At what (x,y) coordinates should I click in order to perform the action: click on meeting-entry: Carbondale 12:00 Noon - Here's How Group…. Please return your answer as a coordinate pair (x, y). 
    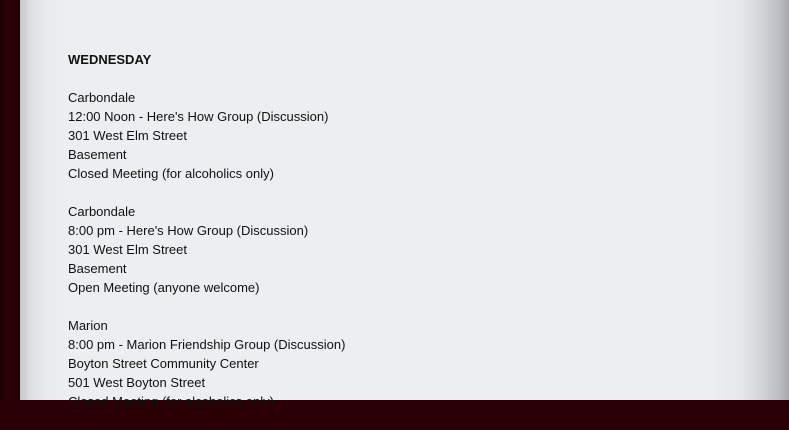
    Looking at the image, I should click on (206, 135).